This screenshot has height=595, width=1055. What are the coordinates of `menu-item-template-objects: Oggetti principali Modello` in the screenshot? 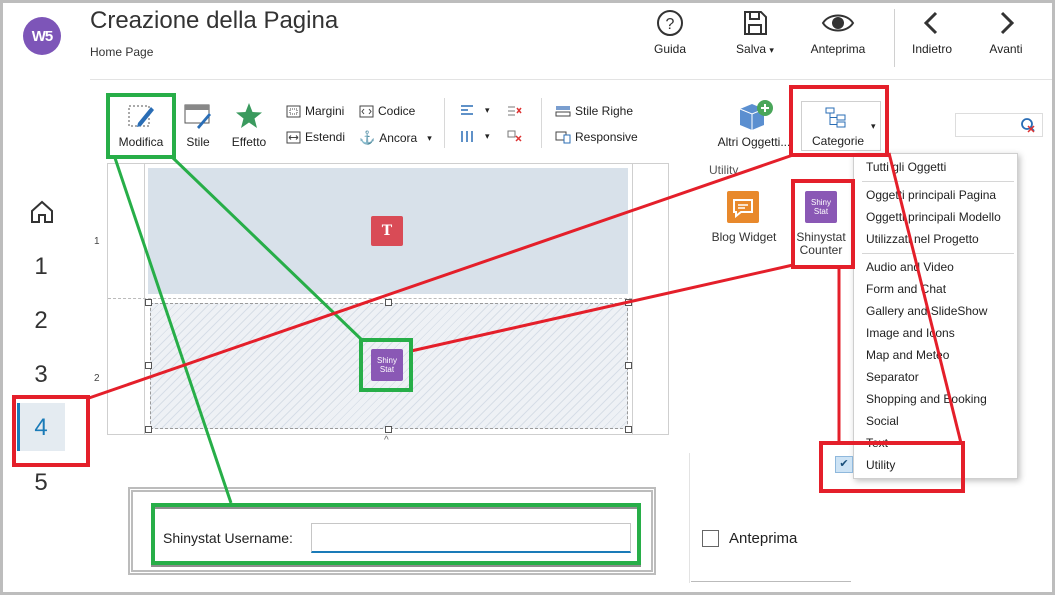 It's located at (933, 217).